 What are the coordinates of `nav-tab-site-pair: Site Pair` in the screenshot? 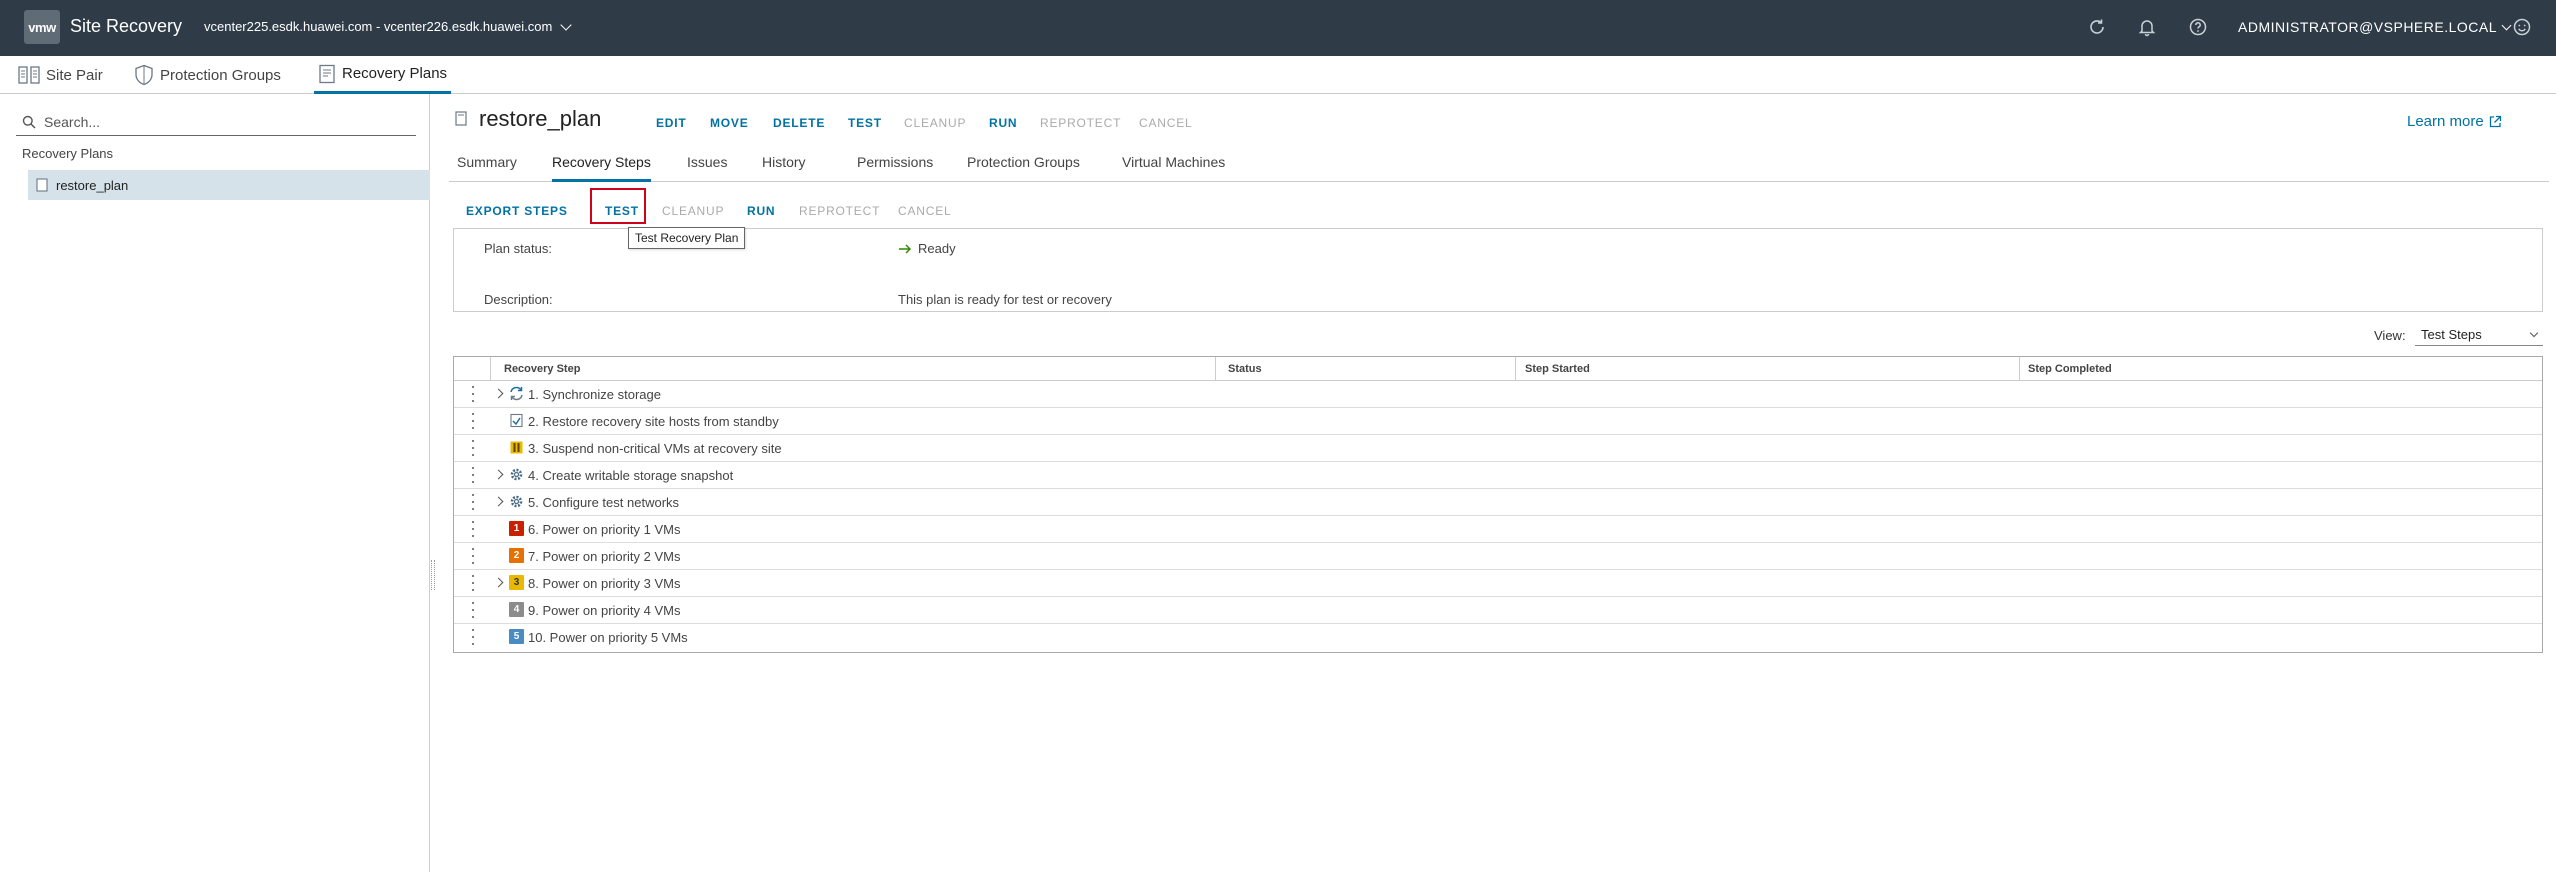 It's located at (60, 75).